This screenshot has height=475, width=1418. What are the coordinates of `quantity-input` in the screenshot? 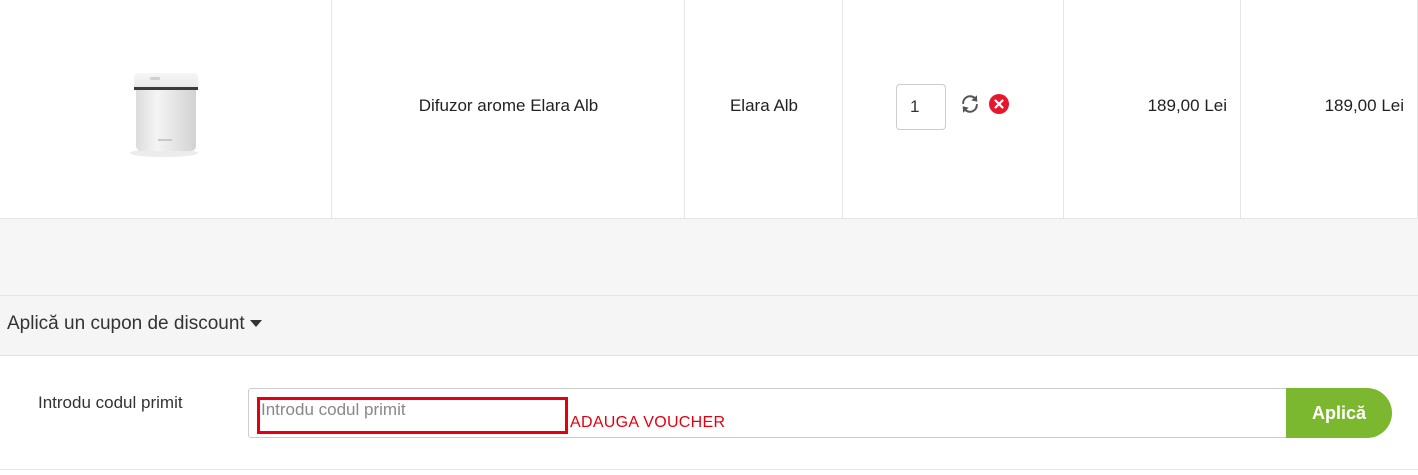 It's located at (921, 107).